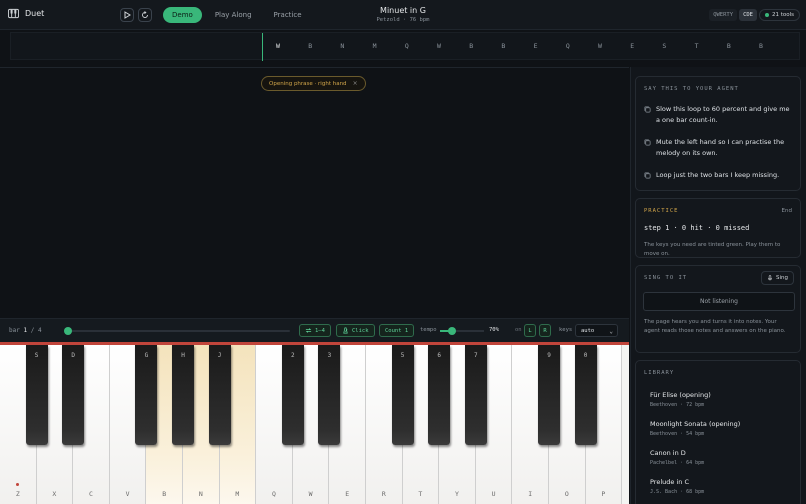 This screenshot has width=806, height=504. What do you see at coordinates (719, 301) in the screenshot?
I see `listening-status: Not listening` at bounding box center [719, 301].